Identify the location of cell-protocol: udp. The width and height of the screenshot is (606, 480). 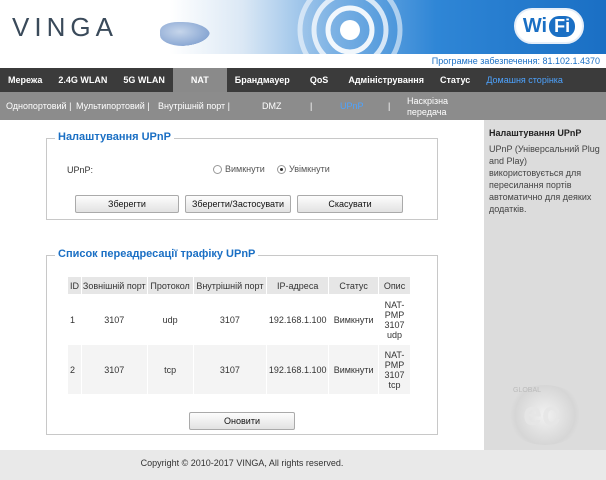
(170, 319).